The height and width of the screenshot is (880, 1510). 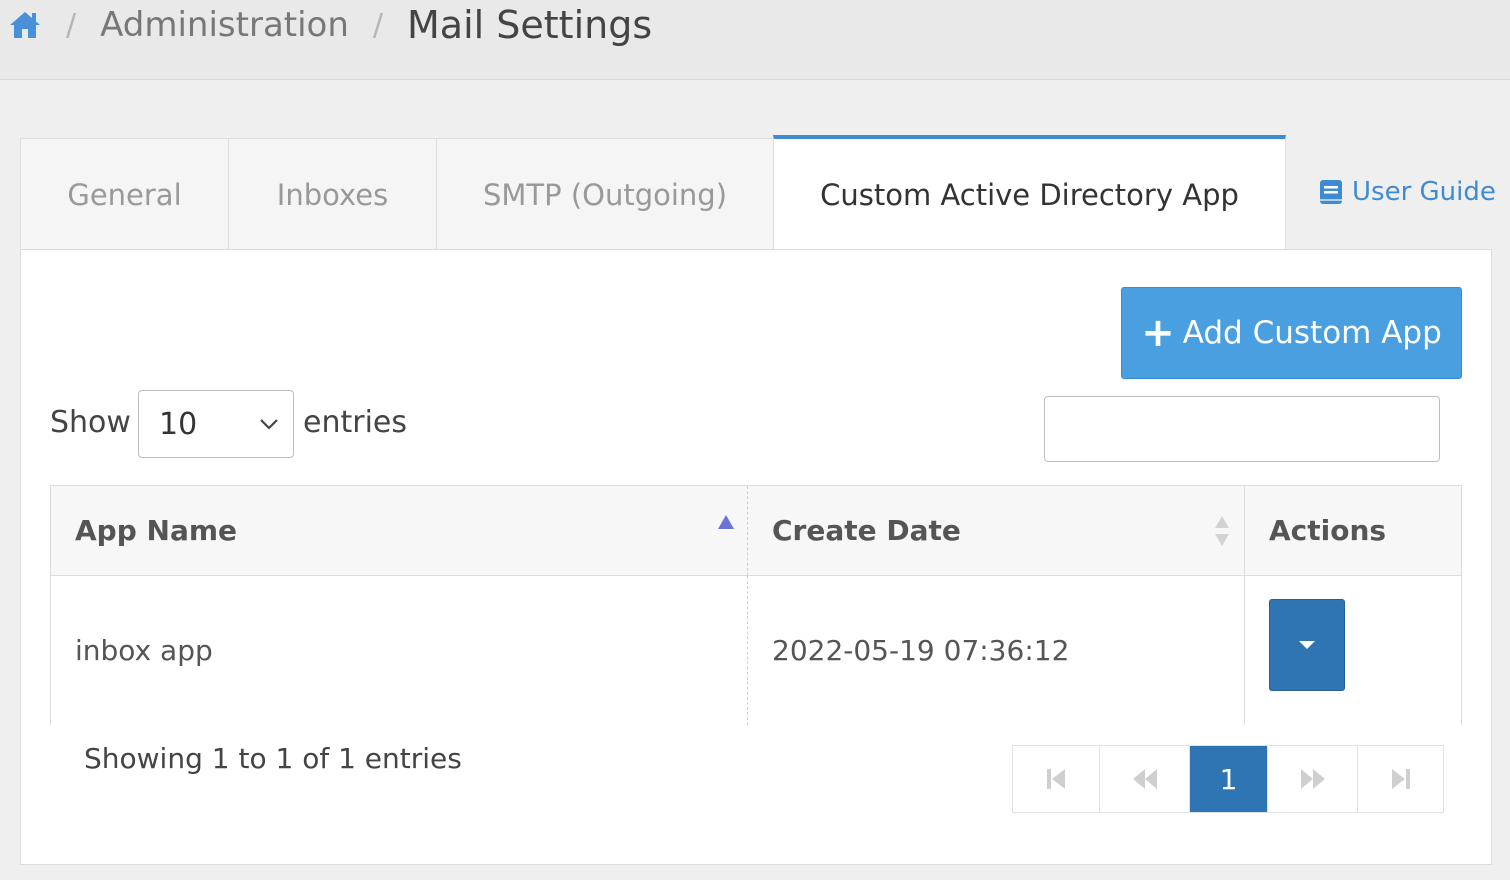 I want to click on sort-icon, so click(x=1222, y=531).